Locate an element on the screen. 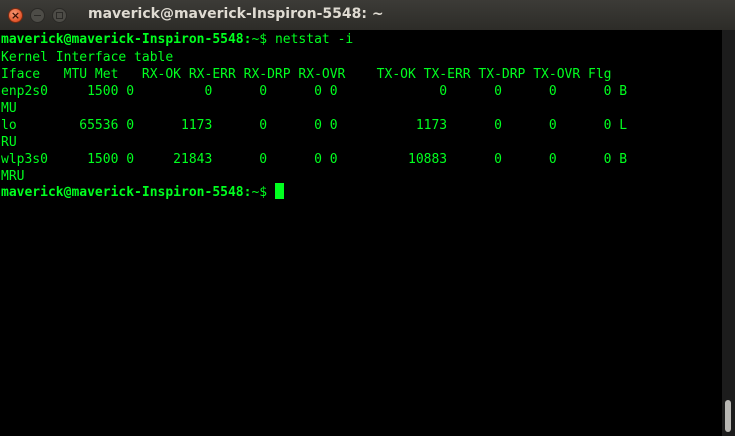 The height and width of the screenshot is (436, 735). window-title: maverick@maverick-Inspiron-5548: ~ is located at coordinates (236, 14).